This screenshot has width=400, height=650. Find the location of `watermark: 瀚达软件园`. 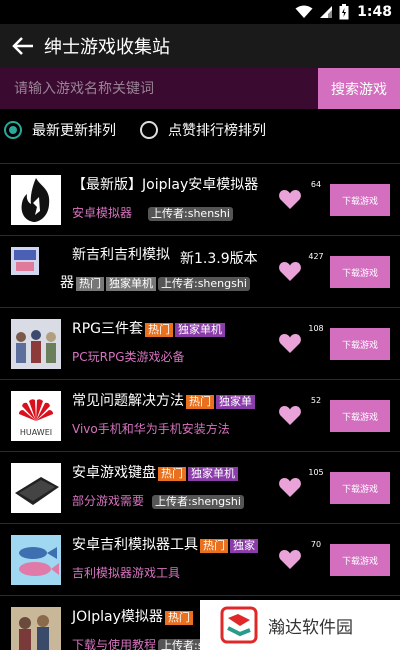

watermark: 瀚达软件园 is located at coordinates (300, 625).